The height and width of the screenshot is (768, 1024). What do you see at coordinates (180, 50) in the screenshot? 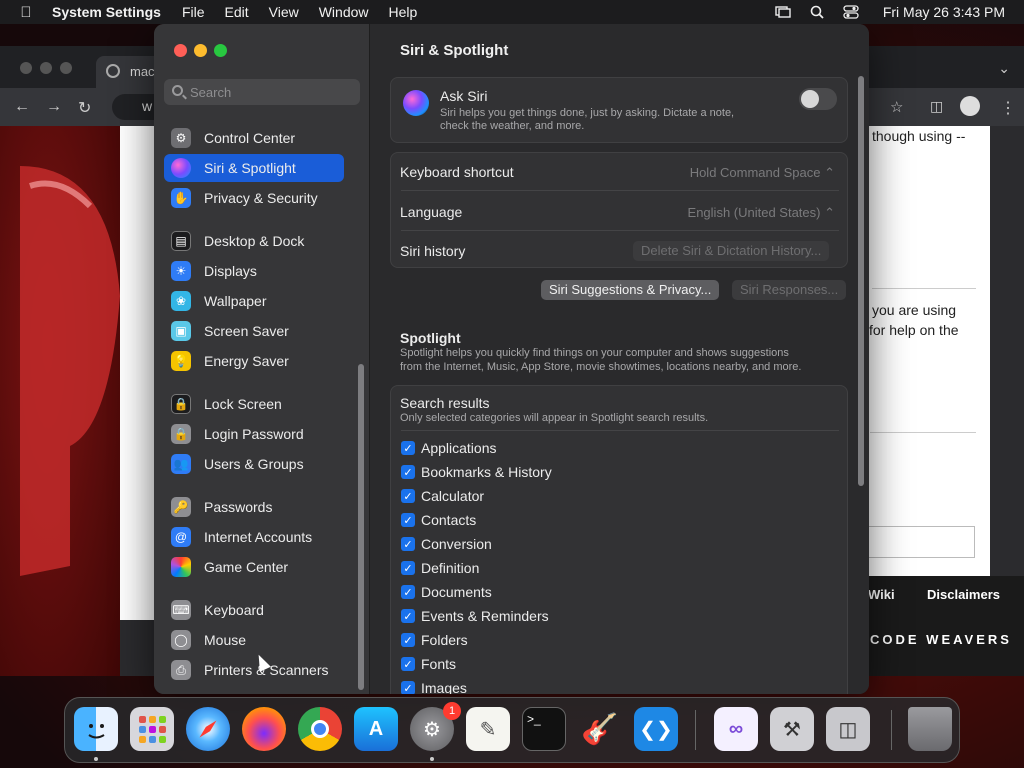
I see `close-button` at bounding box center [180, 50].